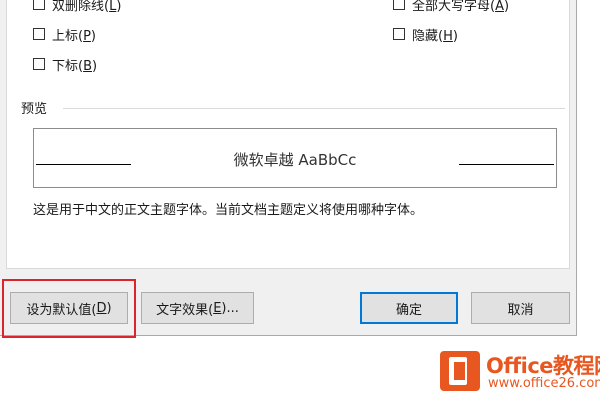 This screenshot has width=600, height=400. I want to click on superscript-label: 上标(P), so click(74, 36).